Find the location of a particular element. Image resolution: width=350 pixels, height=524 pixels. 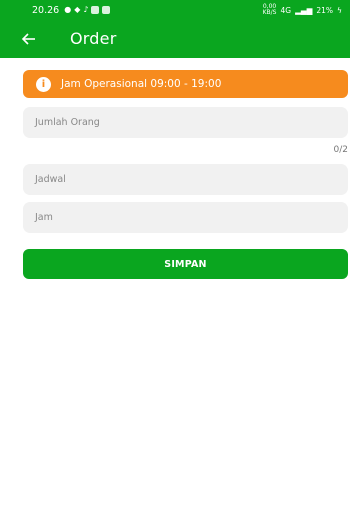

game-controller-icon: ◆ is located at coordinates (77, 9).